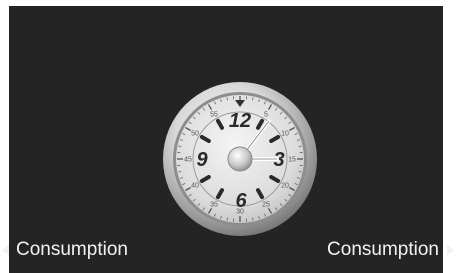  What do you see at coordinates (292, 160) in the screenshot?
I see `seconds-ring-number: 15` at bounding box center [292, 160].